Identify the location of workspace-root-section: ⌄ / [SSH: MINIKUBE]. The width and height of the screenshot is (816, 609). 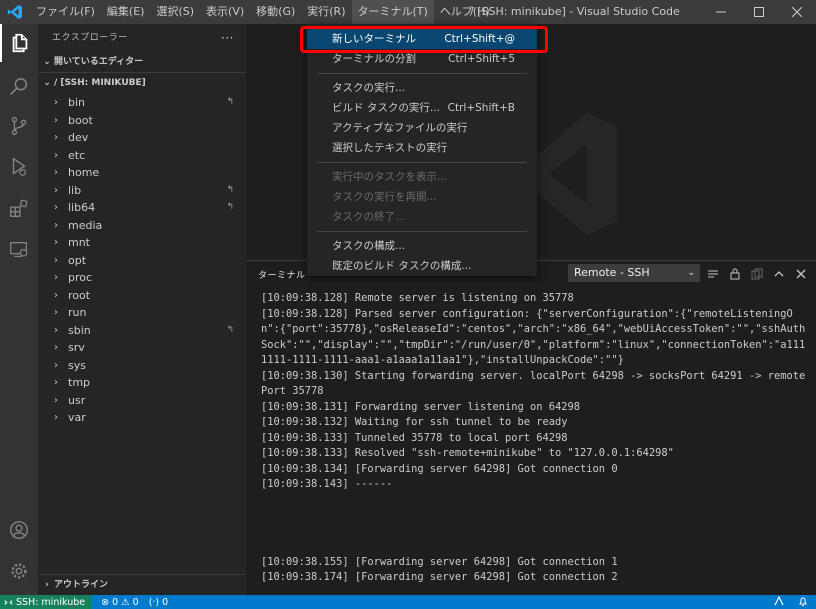
(142, 82).